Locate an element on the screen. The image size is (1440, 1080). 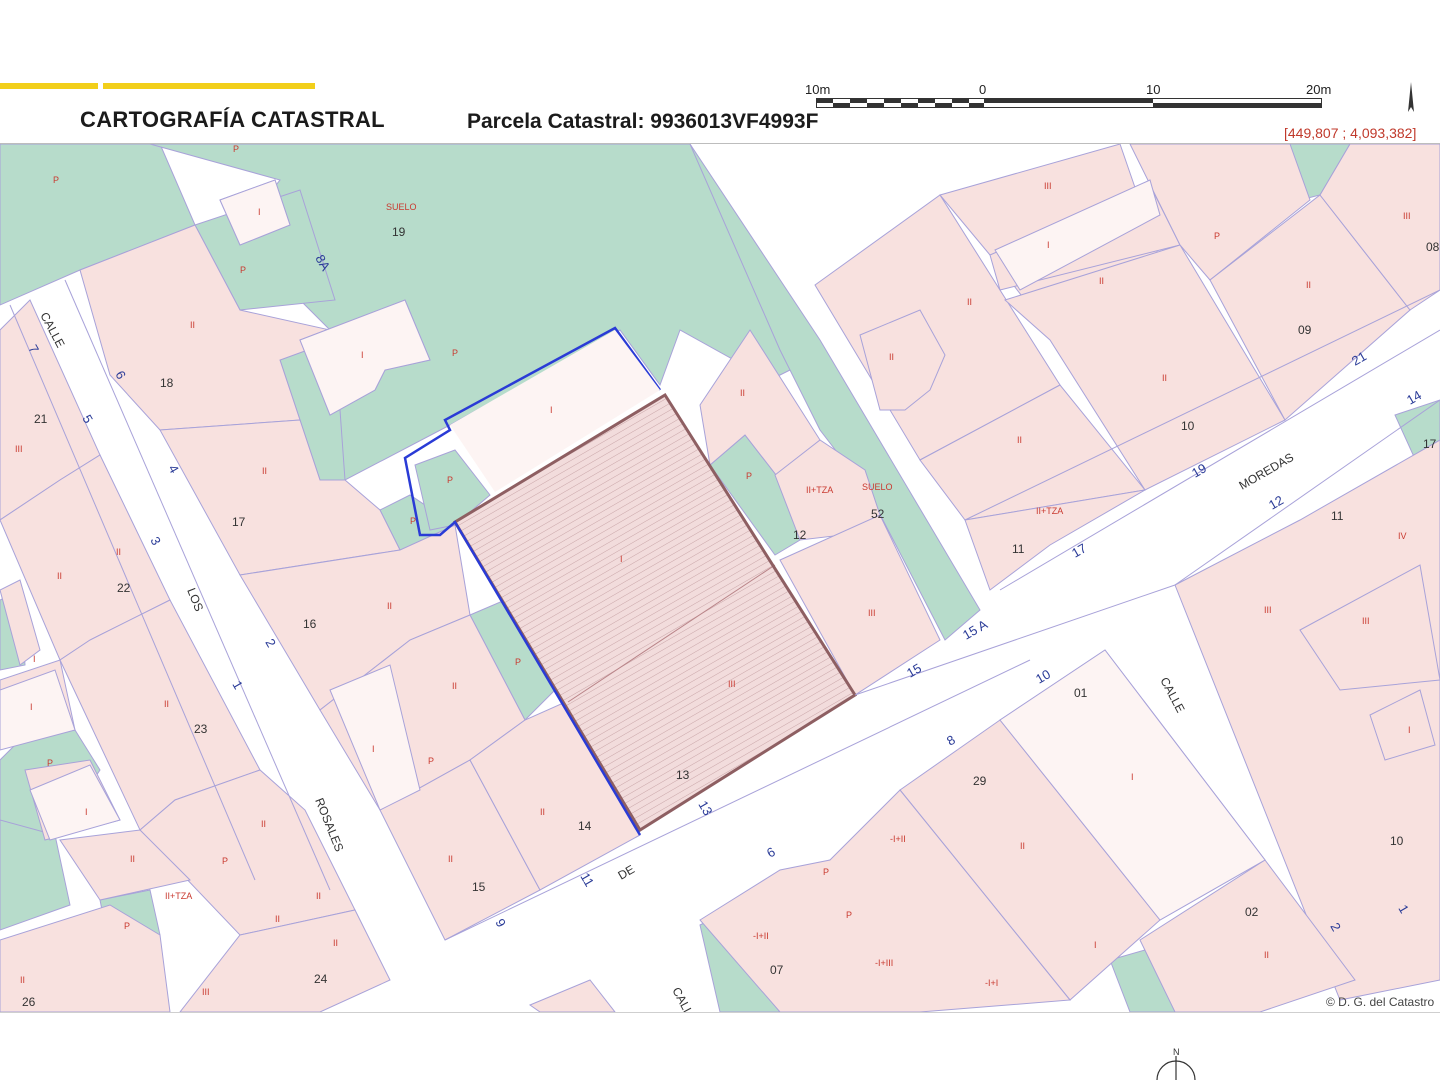
use-label: -I+III is located at coordinates (884, 963).